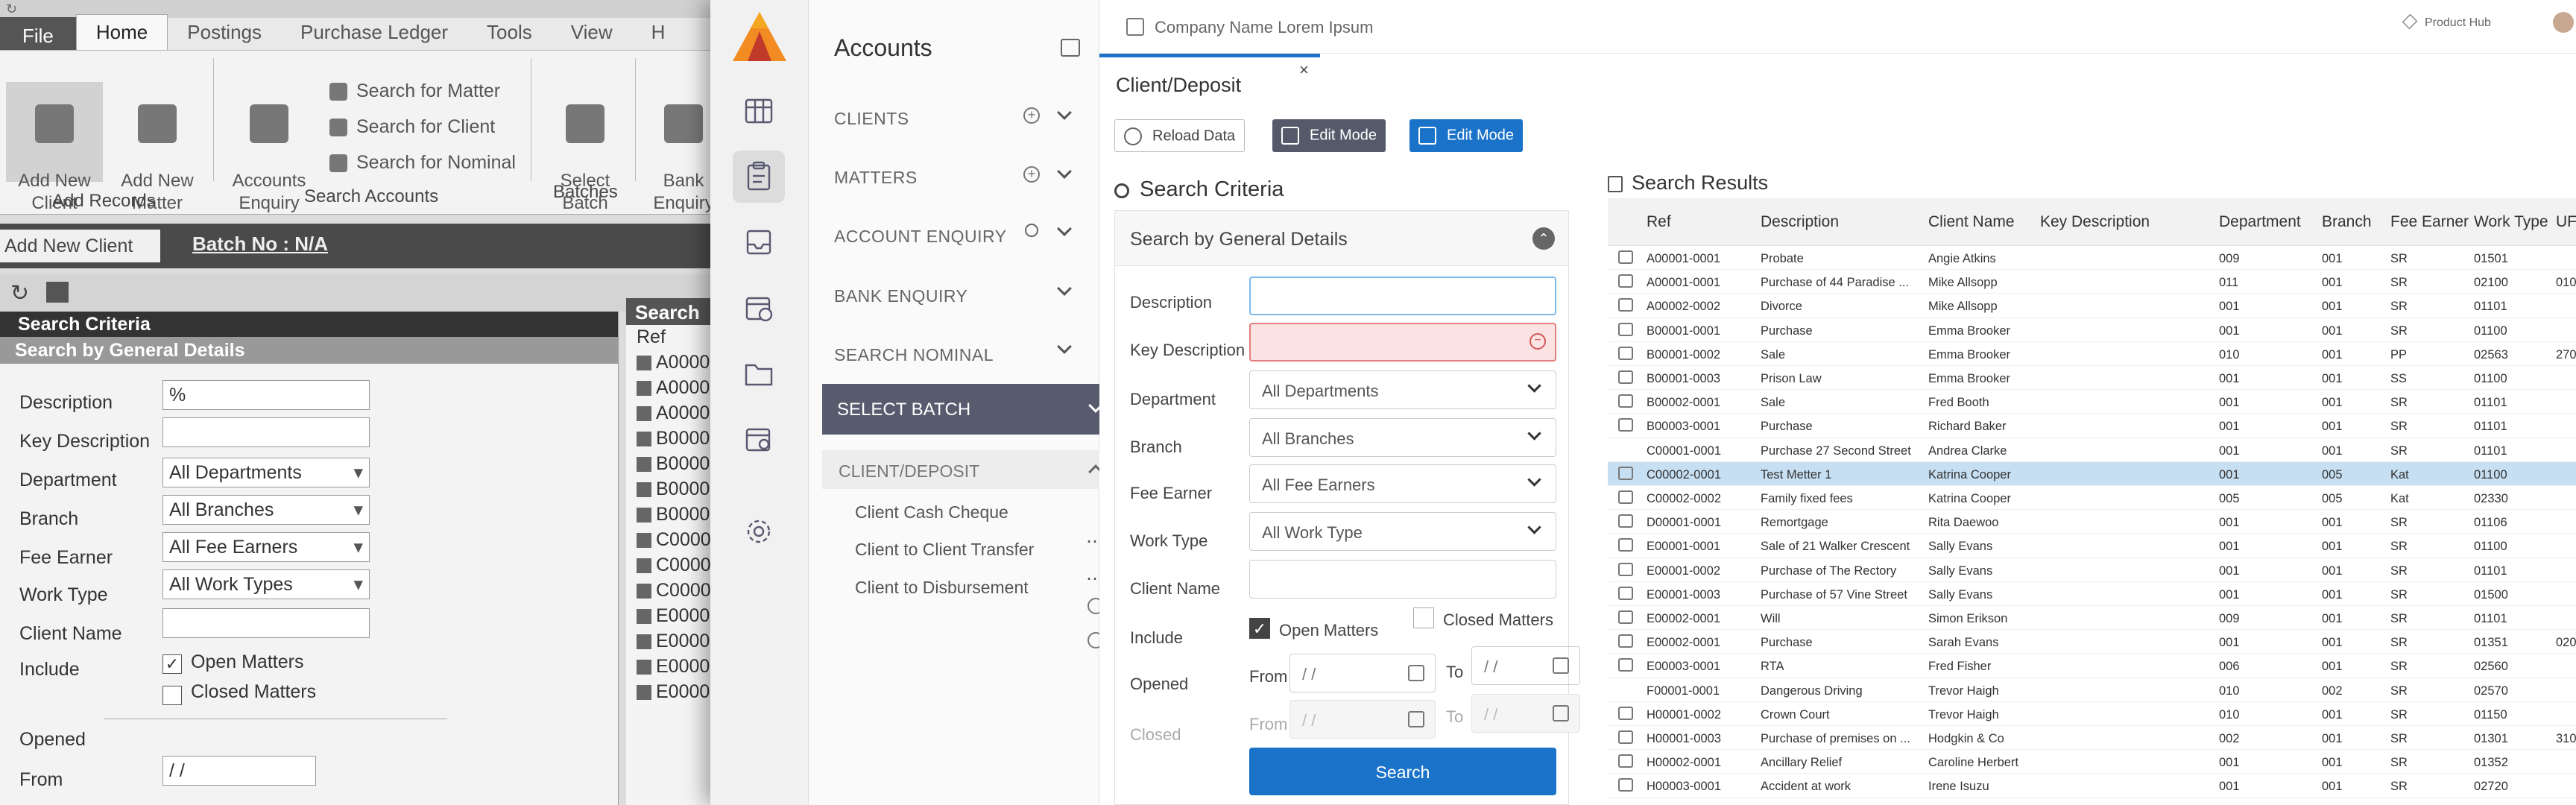 Image resolution: width=2576 pixels, height=805 pixels. Describe the element at coordinates (2430, 222) in the screenshot. I see `col-fee-earner: Fee Earner` at that location.